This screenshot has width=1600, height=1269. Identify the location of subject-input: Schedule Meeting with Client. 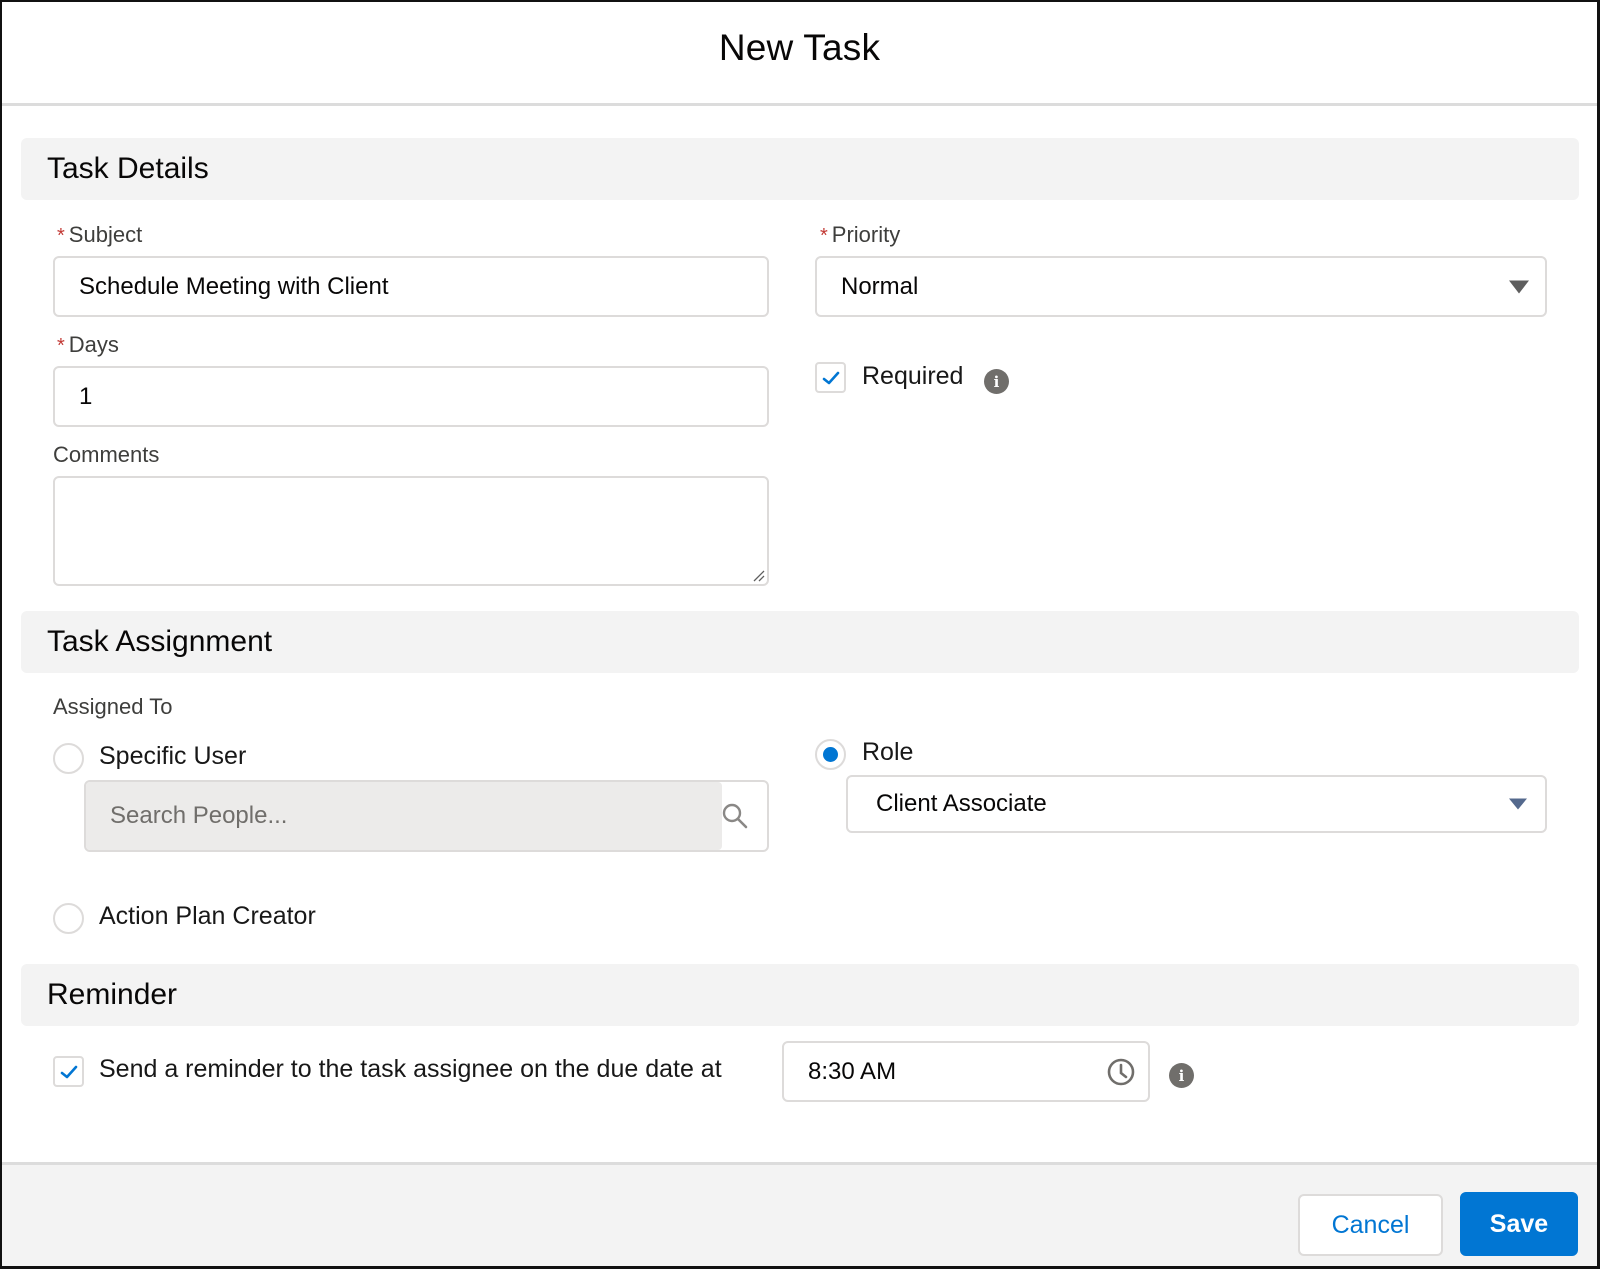
(411, 286).